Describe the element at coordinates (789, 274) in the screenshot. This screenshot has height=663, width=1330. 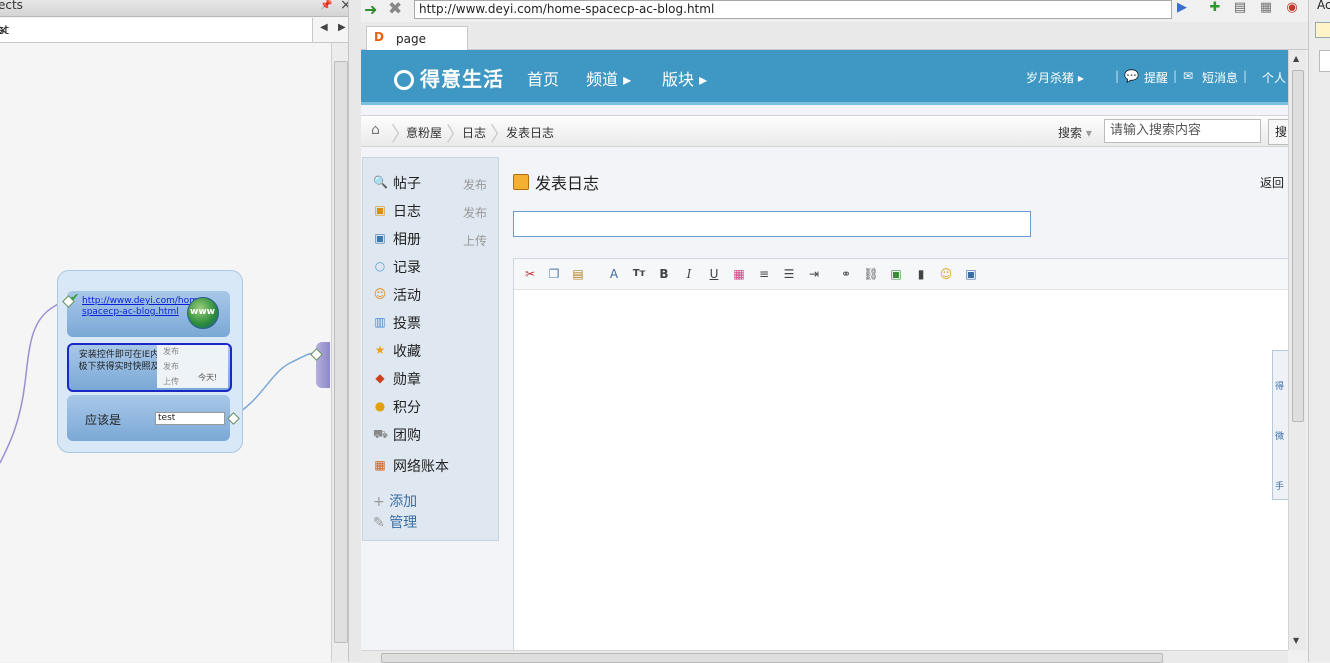
I see `list-icon: ☰` at that location.